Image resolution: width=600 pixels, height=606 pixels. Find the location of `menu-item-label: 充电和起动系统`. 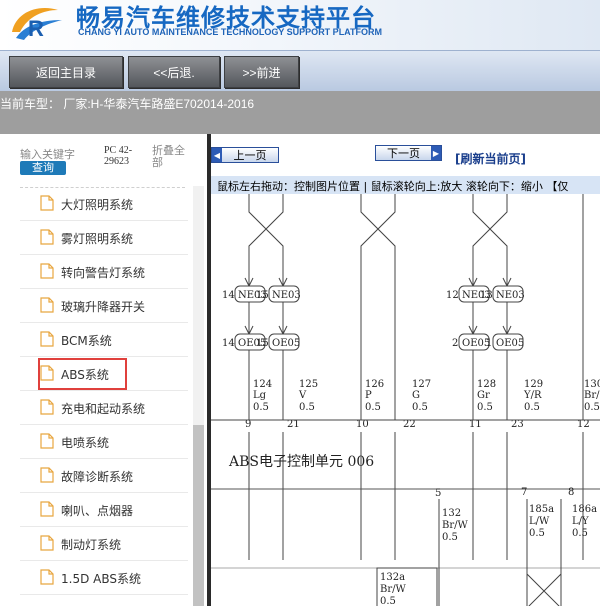

menu-item-label: 充电和起动系统 is located at coordinates (103, 409).